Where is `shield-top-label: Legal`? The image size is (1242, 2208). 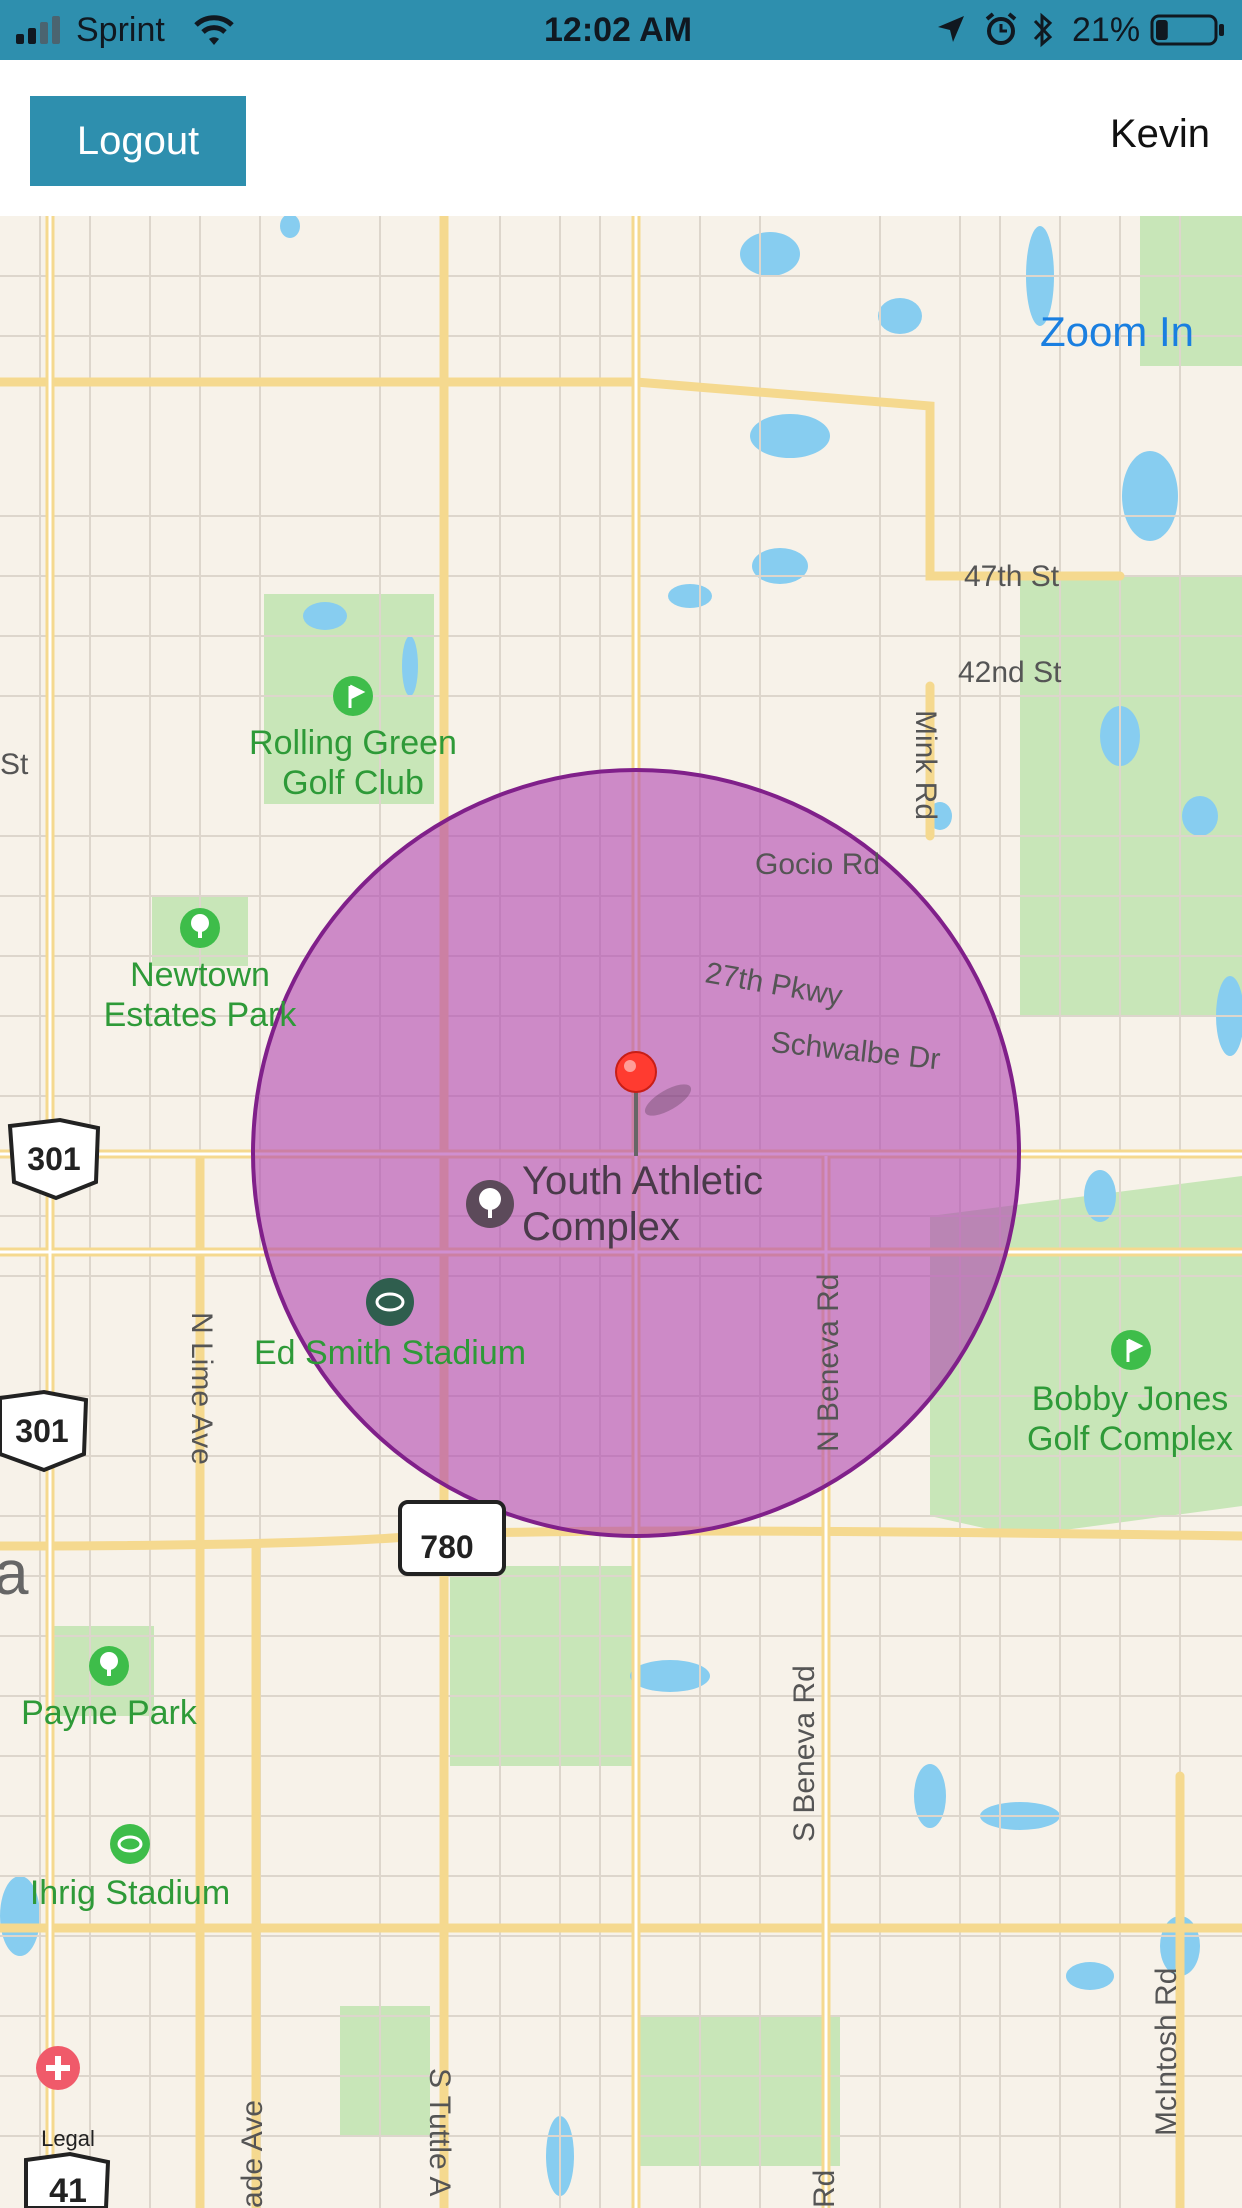
shield-top-label: Legal is located at coordinates (68, 2138).